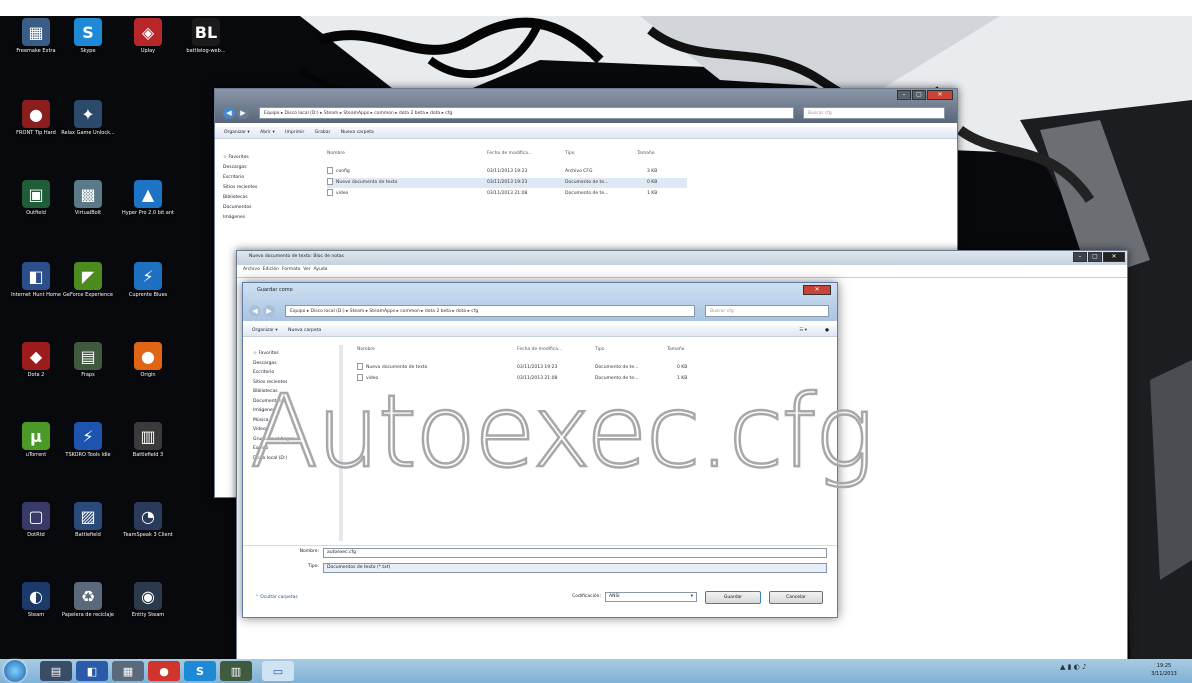 The image size is (1192, 683). I want to click on open-menu: Abrir ▾, so click(267, 132).